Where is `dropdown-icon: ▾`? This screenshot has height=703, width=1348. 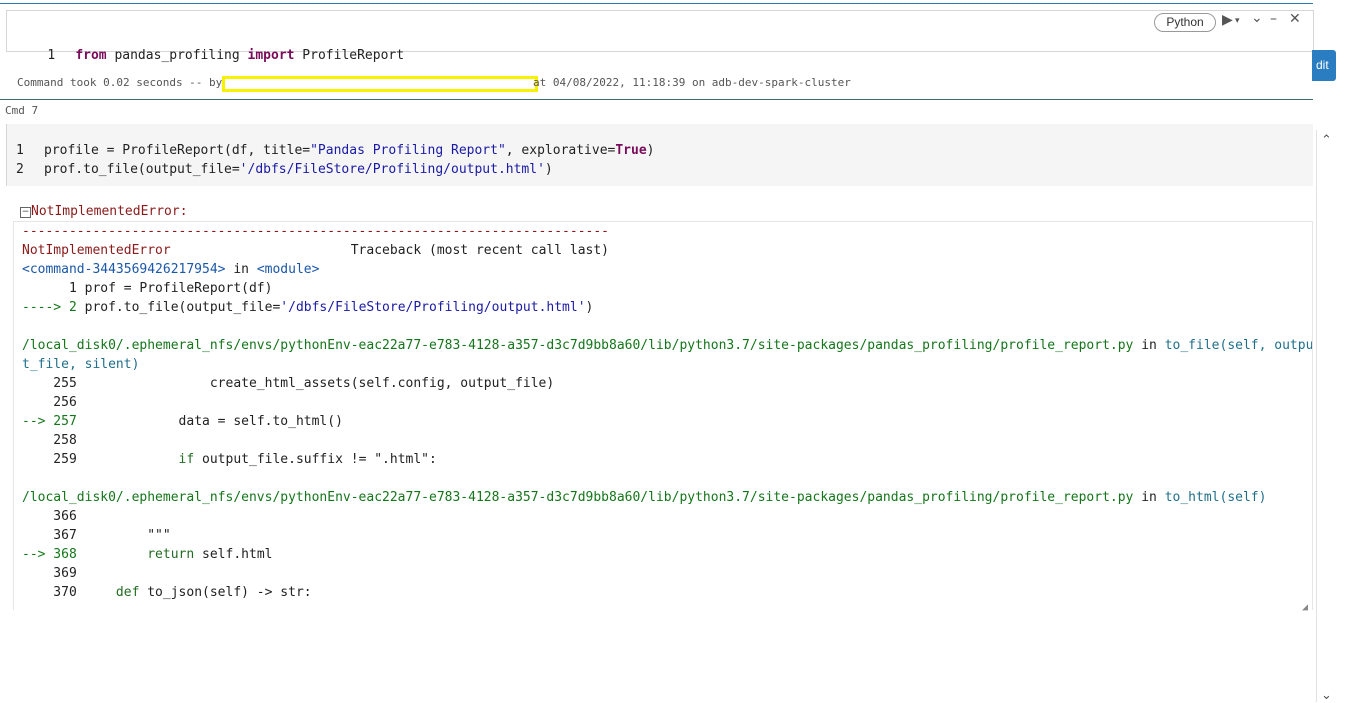 dropdown-icon: ▾ is located at coordinates (1237, 21).